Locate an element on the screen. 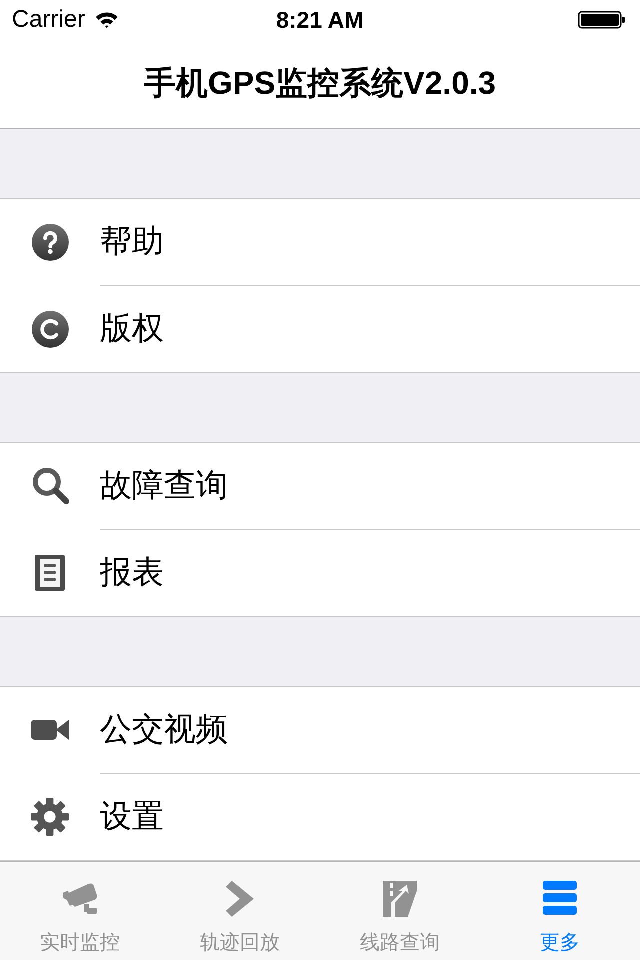 The image size is (640, 960). wifi-icon is located at coordinates (107, 20).